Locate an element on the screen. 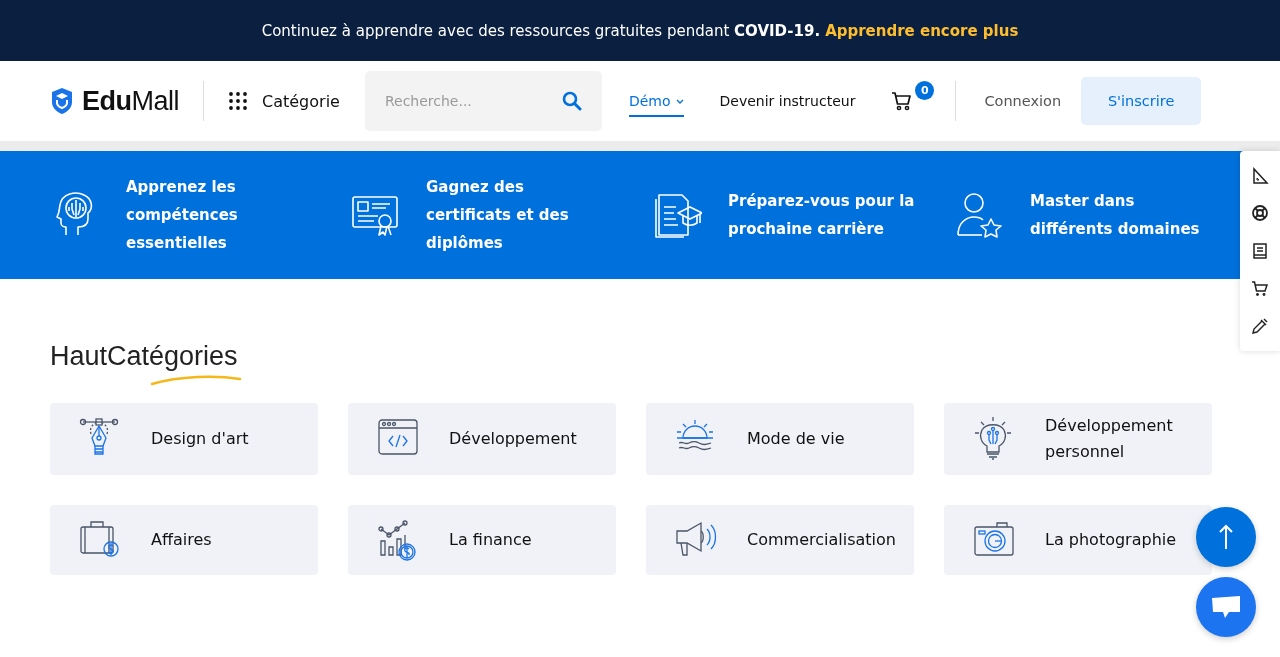  category-card: Affaires is located at coordinates (184, 540).